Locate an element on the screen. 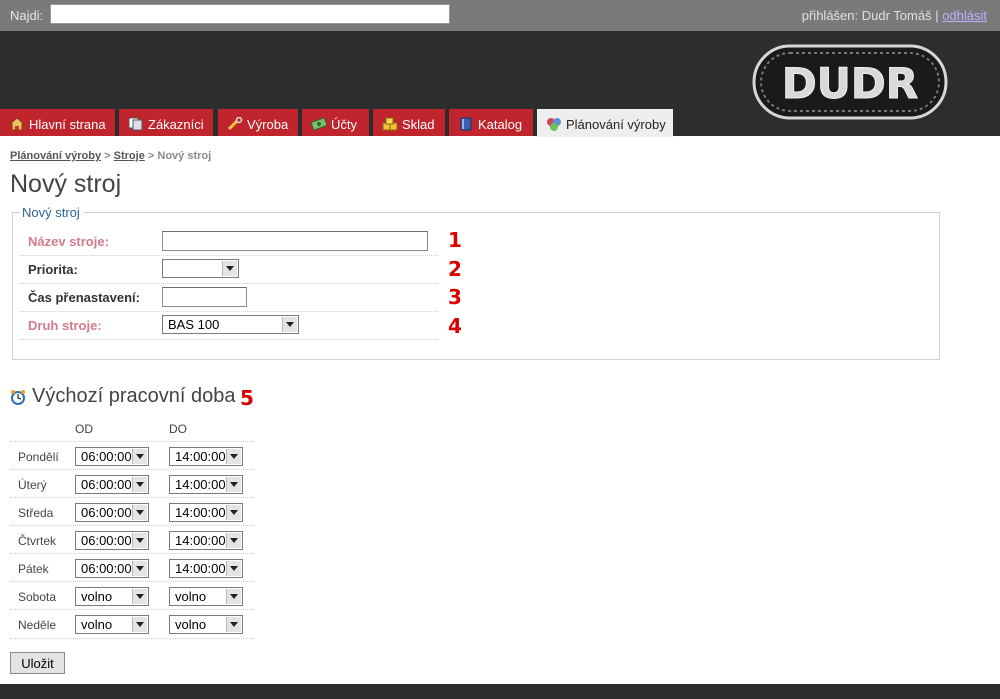  form-row-setup-time: Čas přenastavení: is located at coordinates (229, 297).